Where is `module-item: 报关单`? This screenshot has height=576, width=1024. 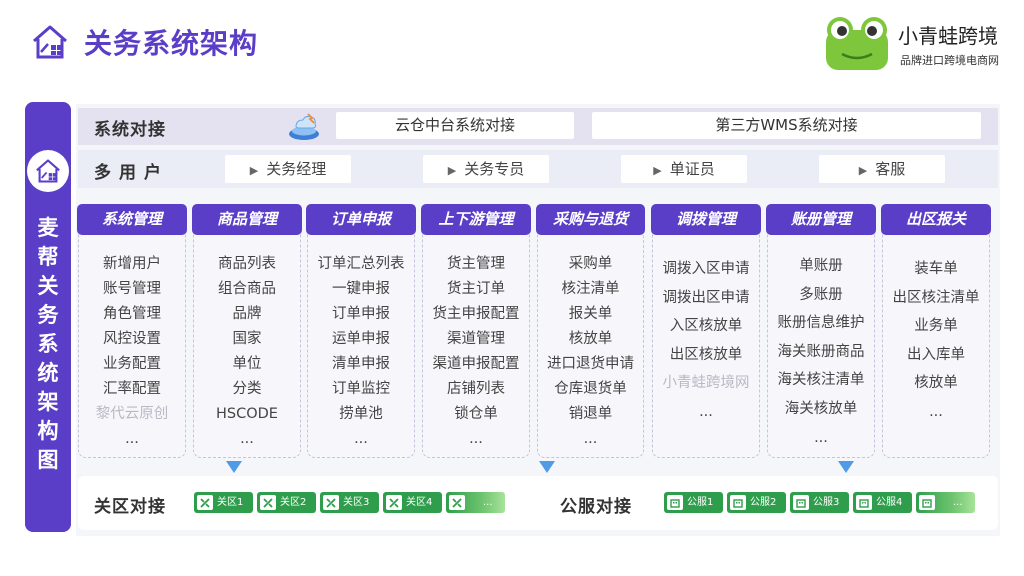
module-item: 报关单 is located at coordinates (590, 314).